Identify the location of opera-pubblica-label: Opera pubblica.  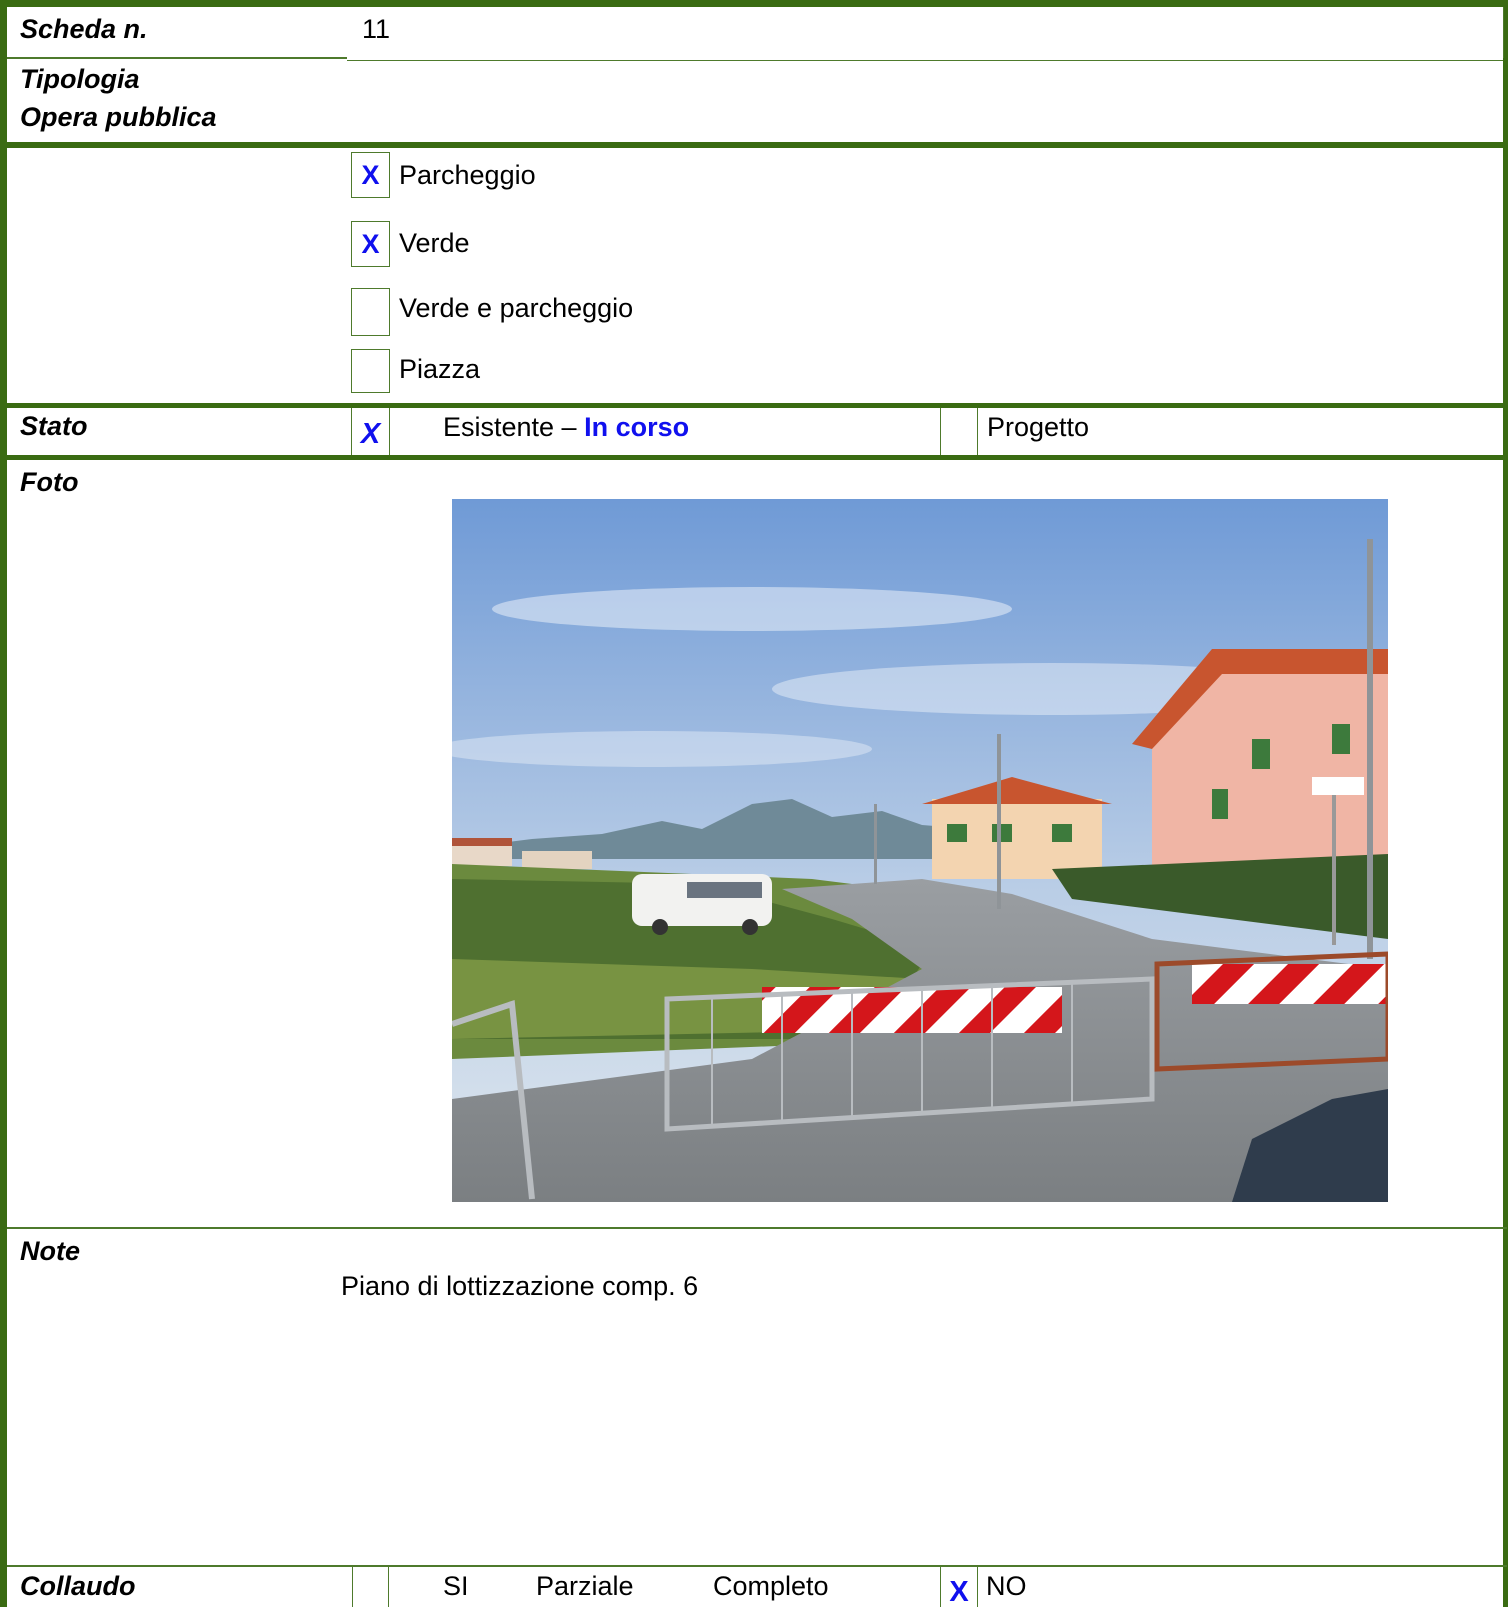
(118, 117).